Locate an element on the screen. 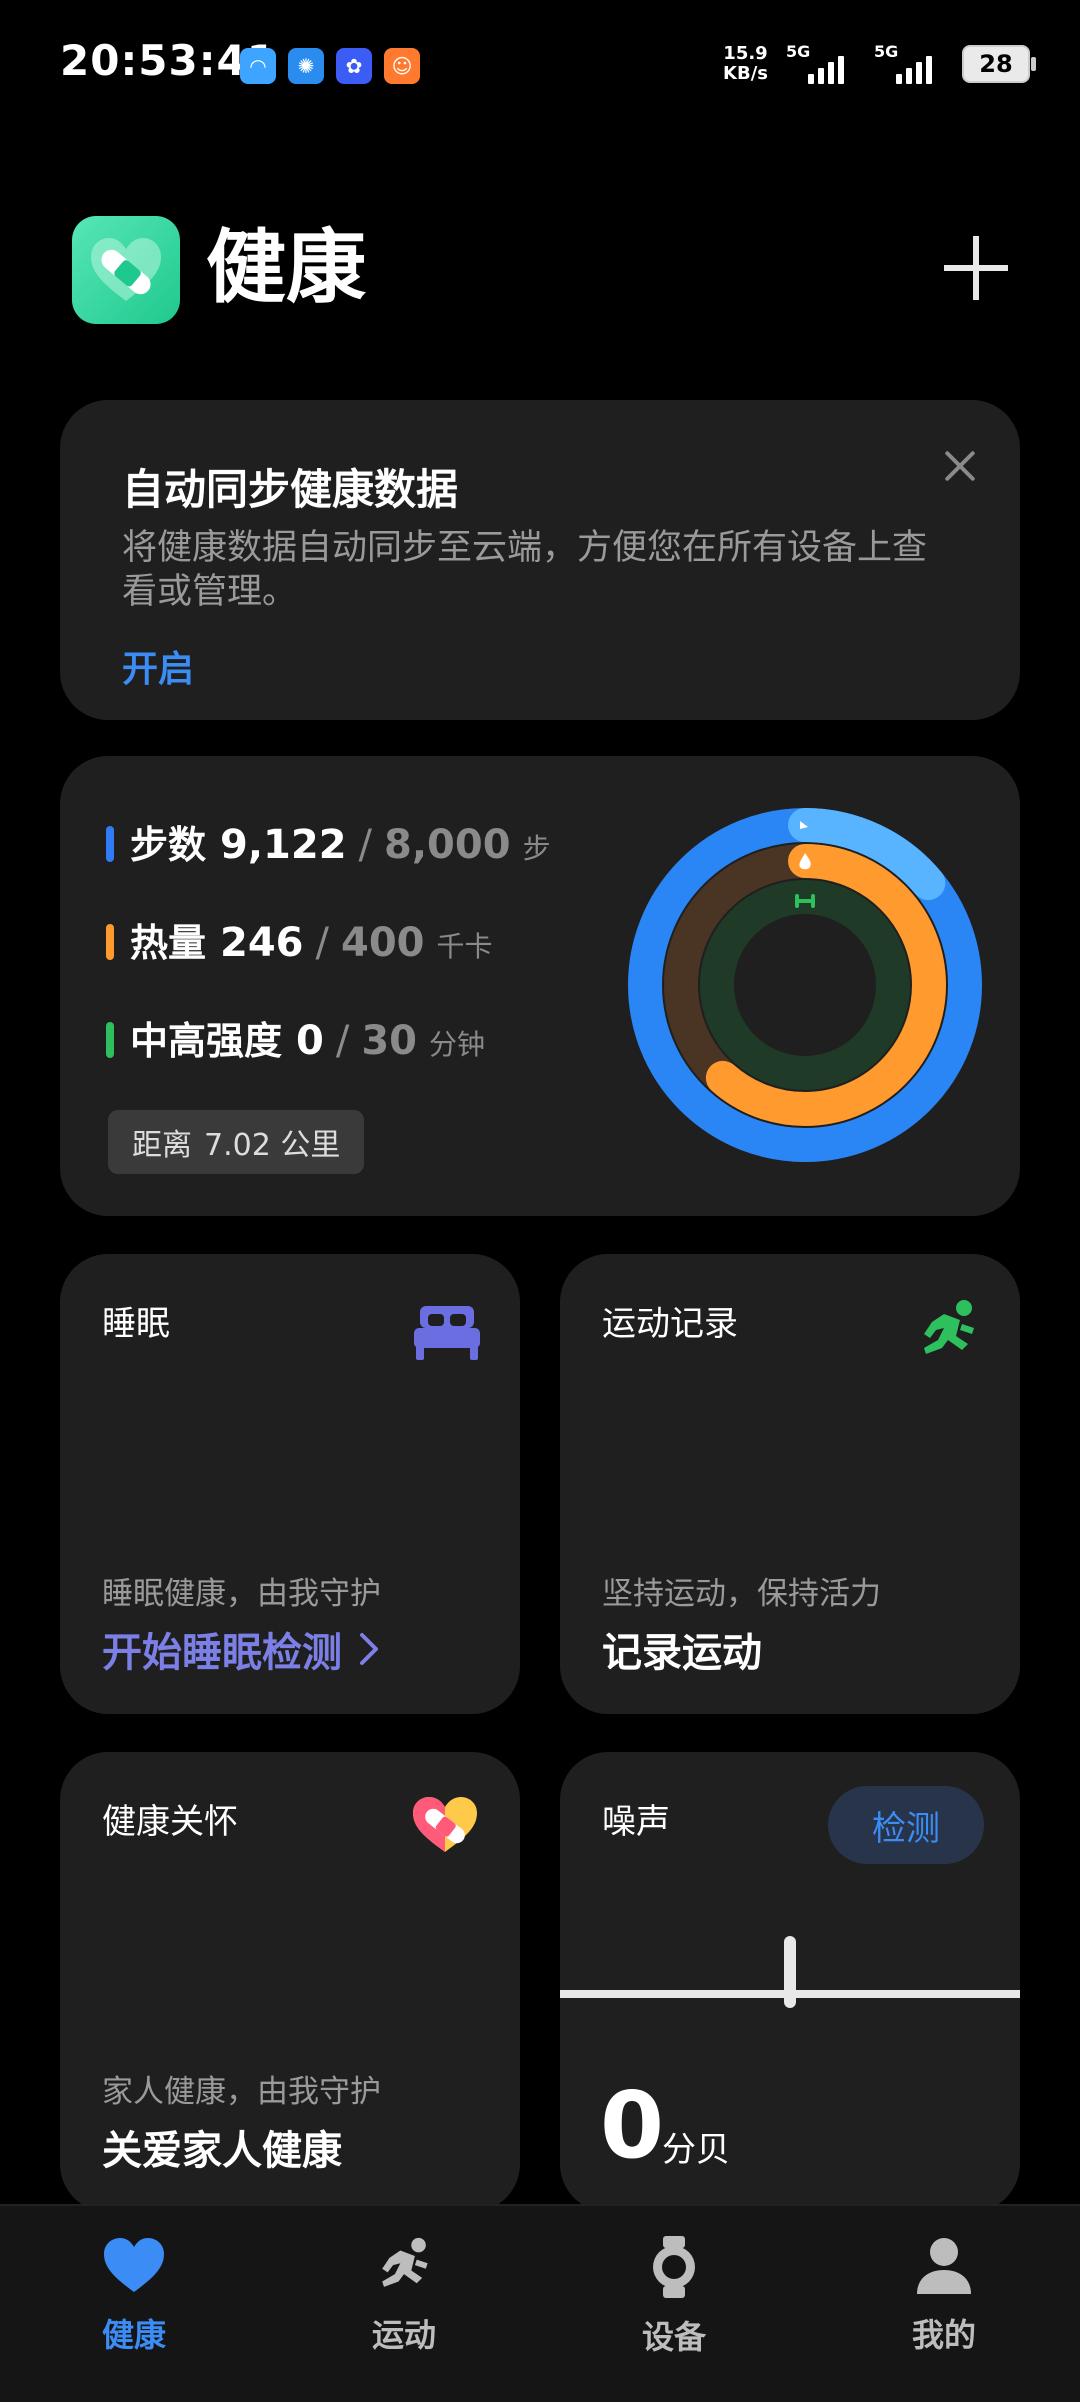 The width and height of the screenshot is (1080, 2402). chevron-right-icon is located at coordinates (369, 1649).